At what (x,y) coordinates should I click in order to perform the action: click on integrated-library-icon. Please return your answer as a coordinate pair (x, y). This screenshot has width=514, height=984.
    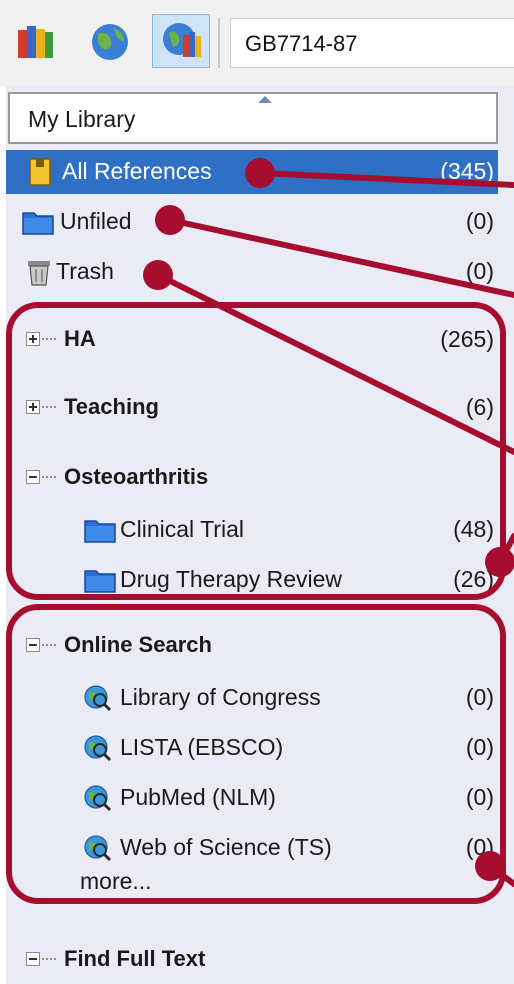
    Looking at the image, I should click on (181, 41).